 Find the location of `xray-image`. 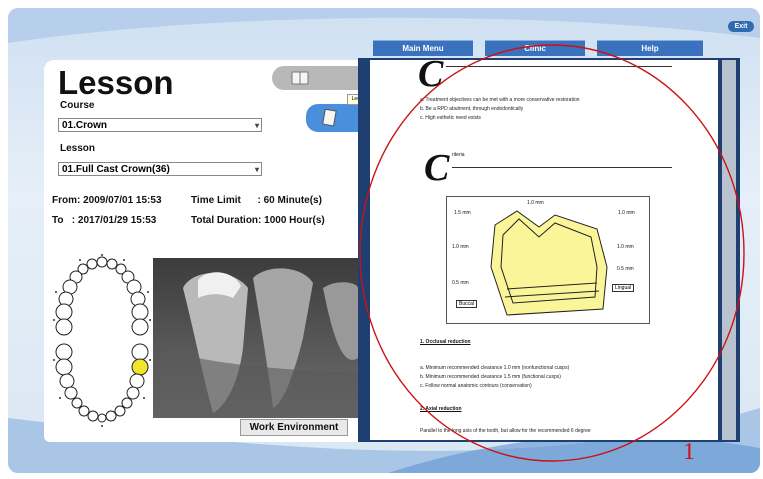

xray-image is located at coordinates (255, 338).